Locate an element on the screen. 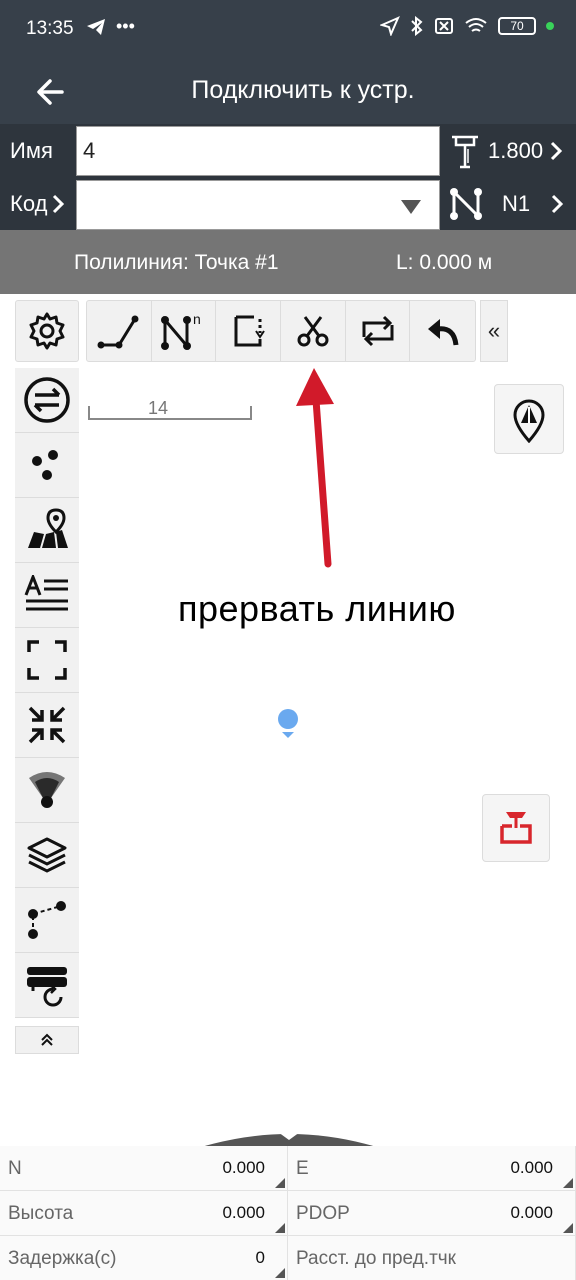 The height and width of the screenshot is (1280, 576). scale-bar is located at coordinates (170, 413).